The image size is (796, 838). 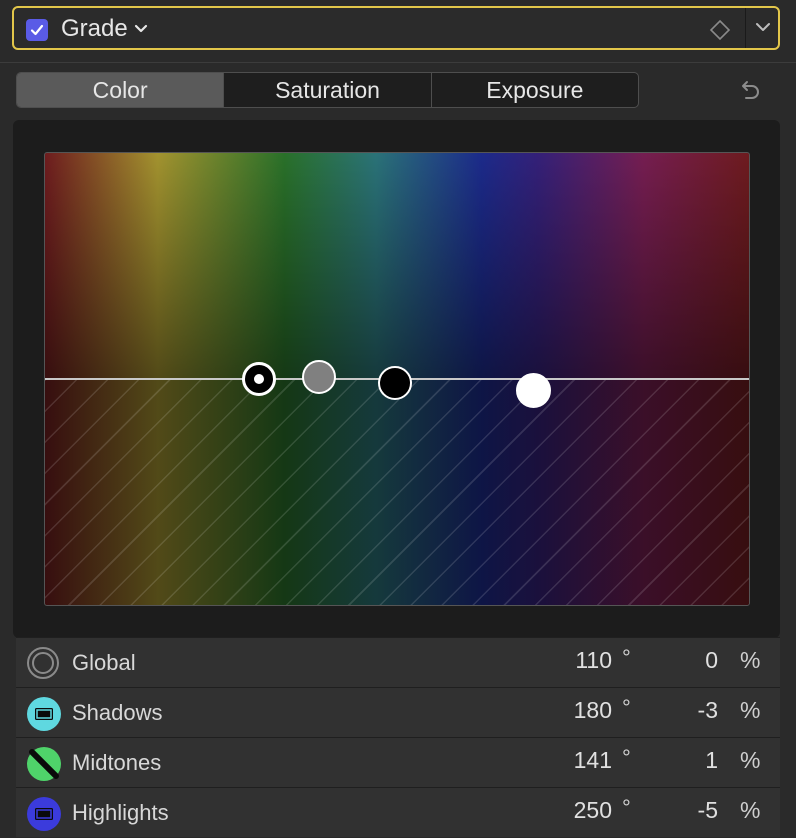 What do you see at coordinates (141, 29) in the screenshot?
I see `chevron-down-icon` at bounding box center [141, 29].